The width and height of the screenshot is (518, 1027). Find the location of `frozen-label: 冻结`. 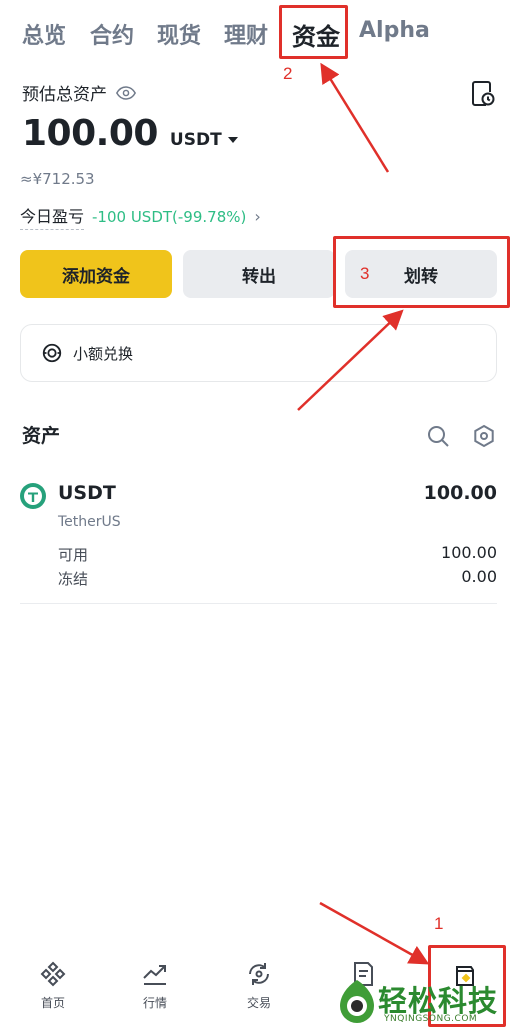

frozen-label: 冻结 is located at coordinates (73, 579).